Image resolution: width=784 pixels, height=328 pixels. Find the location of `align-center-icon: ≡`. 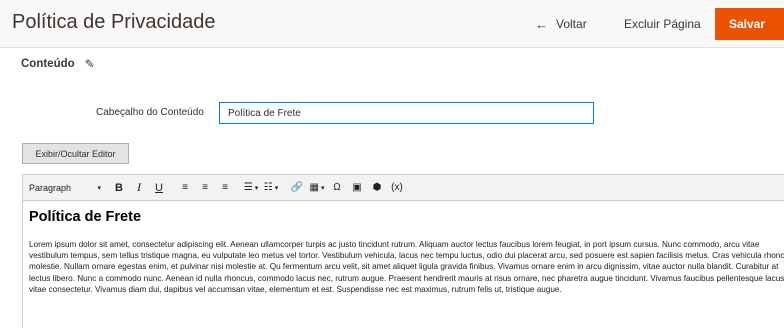

align-center-icon: ≡ is located at coordinates (205, 188).